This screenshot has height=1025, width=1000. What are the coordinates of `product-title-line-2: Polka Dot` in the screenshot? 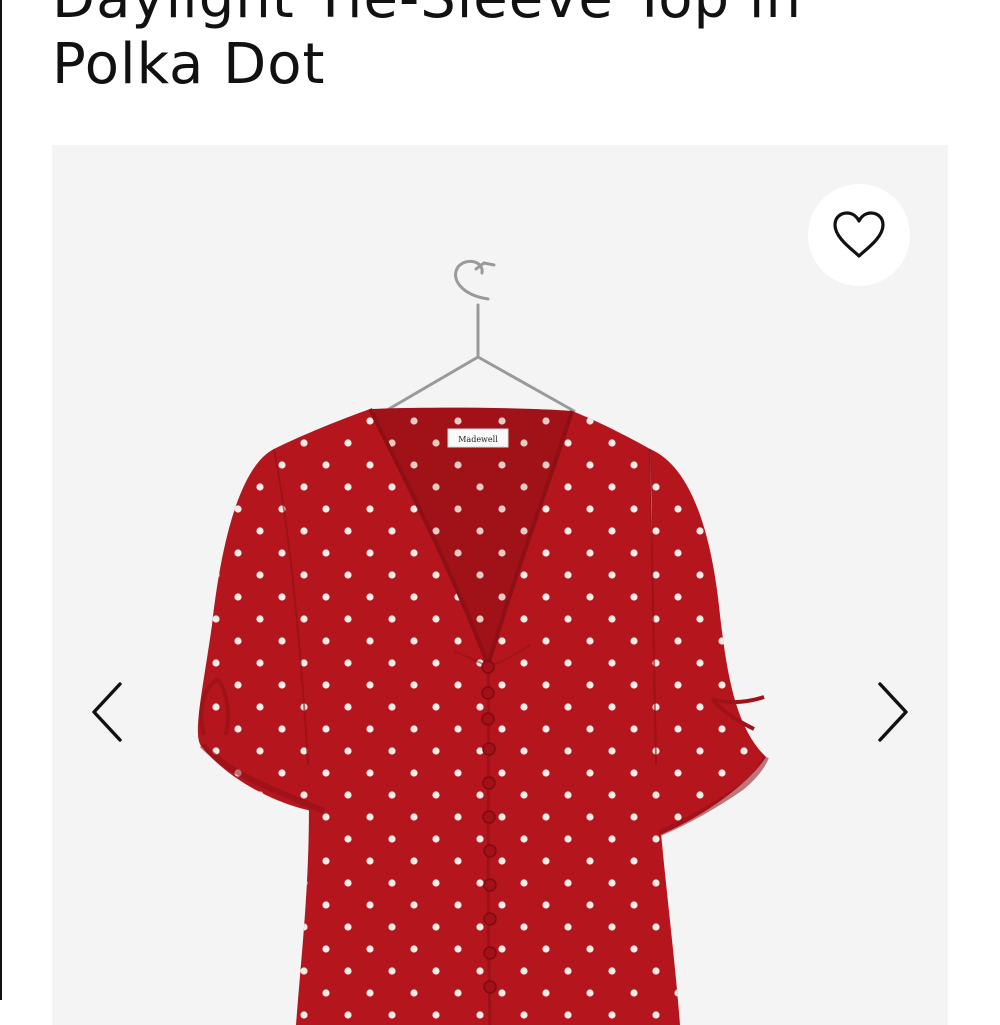 It's located at (189, 64).